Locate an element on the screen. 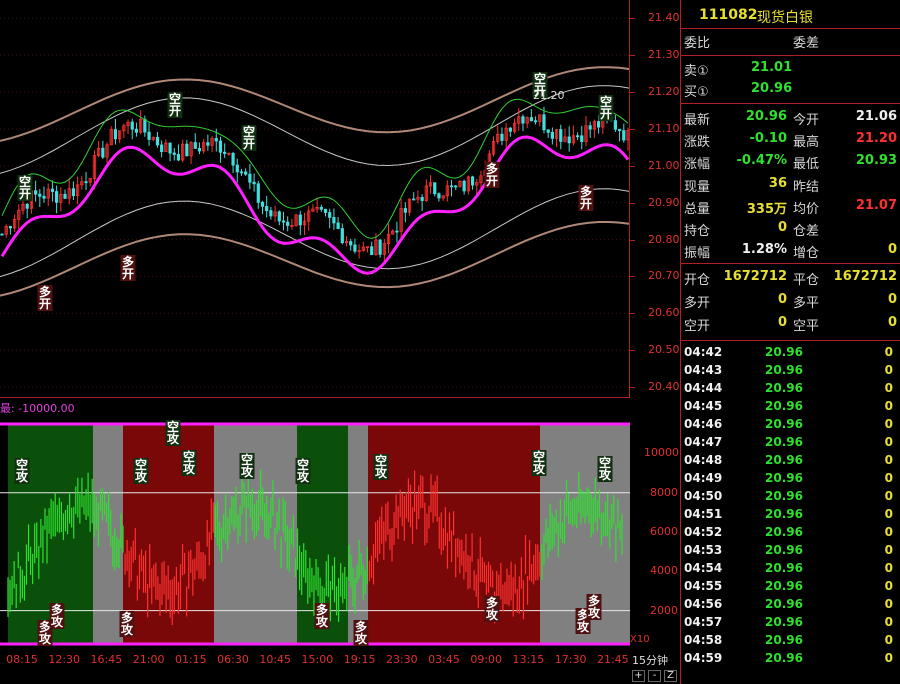 This screenshot has height=684, width=900. time-tick-label: 19:15 is located at coordinates (359, 659).